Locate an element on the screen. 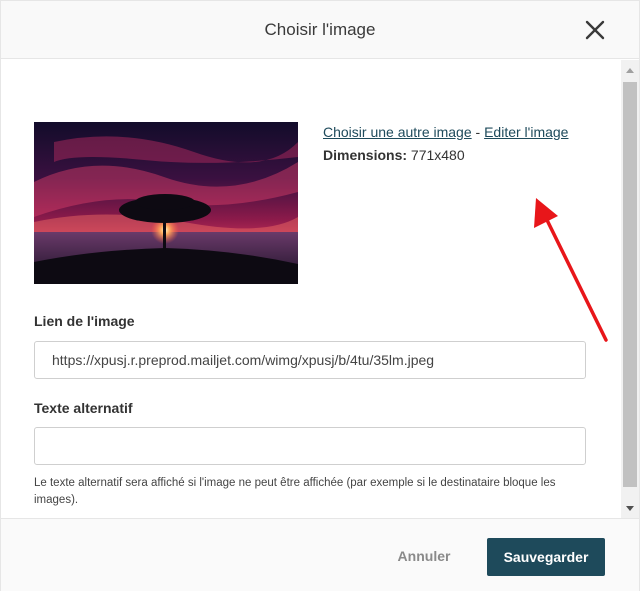 The width and height of the screenshot is (640, 591). save-button: Sauvegarder is located at coordinates (546, 557).